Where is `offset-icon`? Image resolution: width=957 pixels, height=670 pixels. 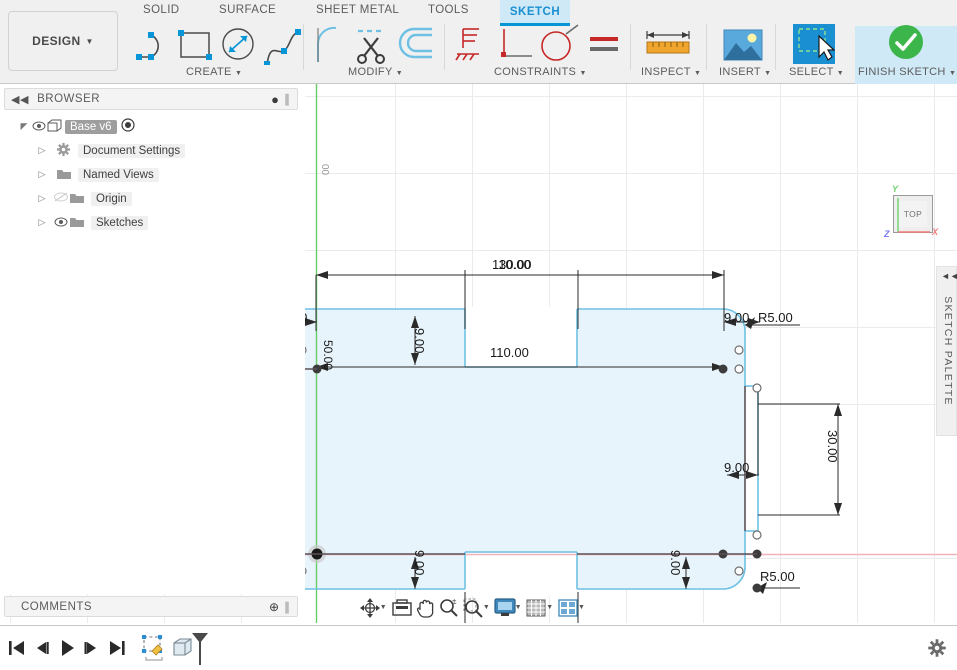 offset-icon is located at coordinates (419, 45).